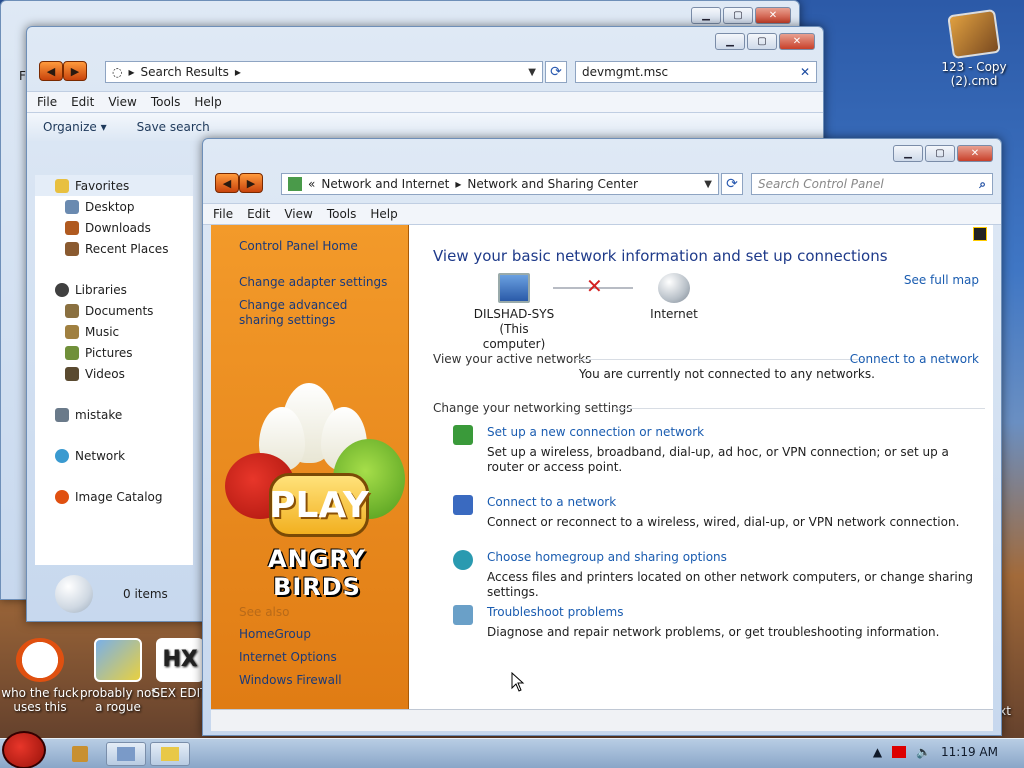 The image size is (1024, 768). Describe the element at coordinates (298, 246) in the screenshot. I see `control-panel-home-link: Control Panel Home` at that location.